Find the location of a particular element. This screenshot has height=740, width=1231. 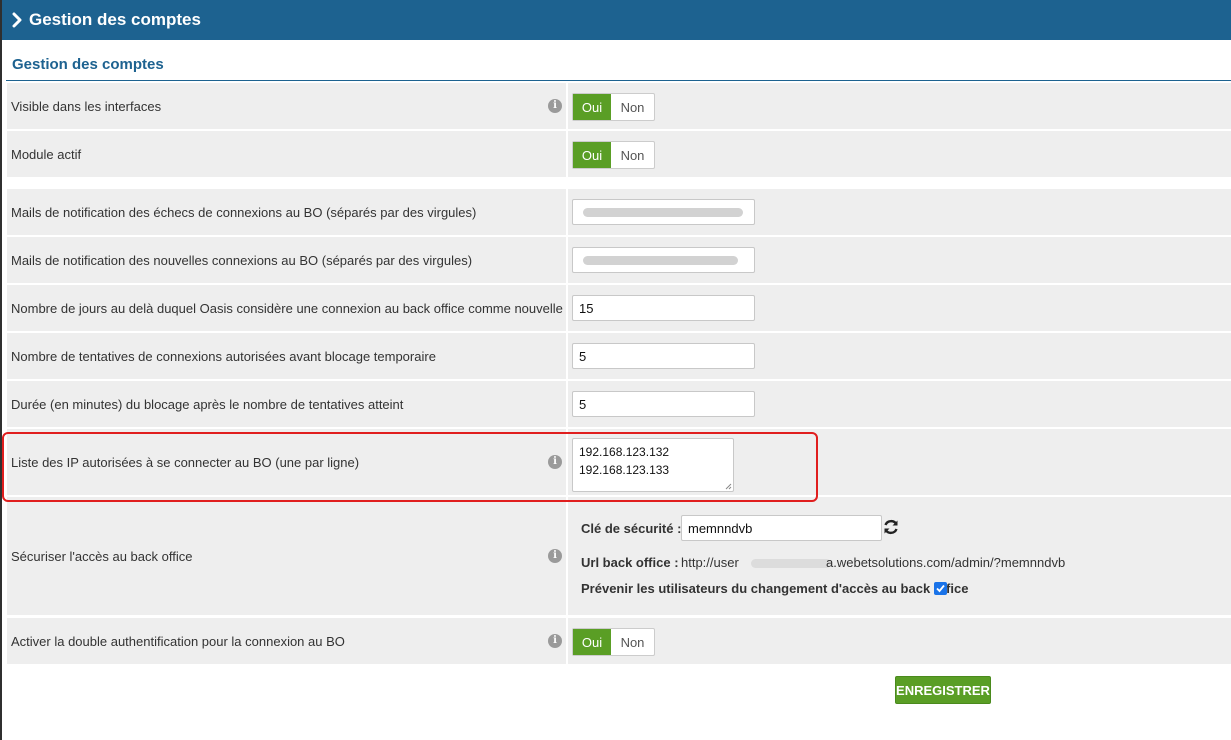

security-key-label: Clé de sécurité : is located at coordinates (631, 528).